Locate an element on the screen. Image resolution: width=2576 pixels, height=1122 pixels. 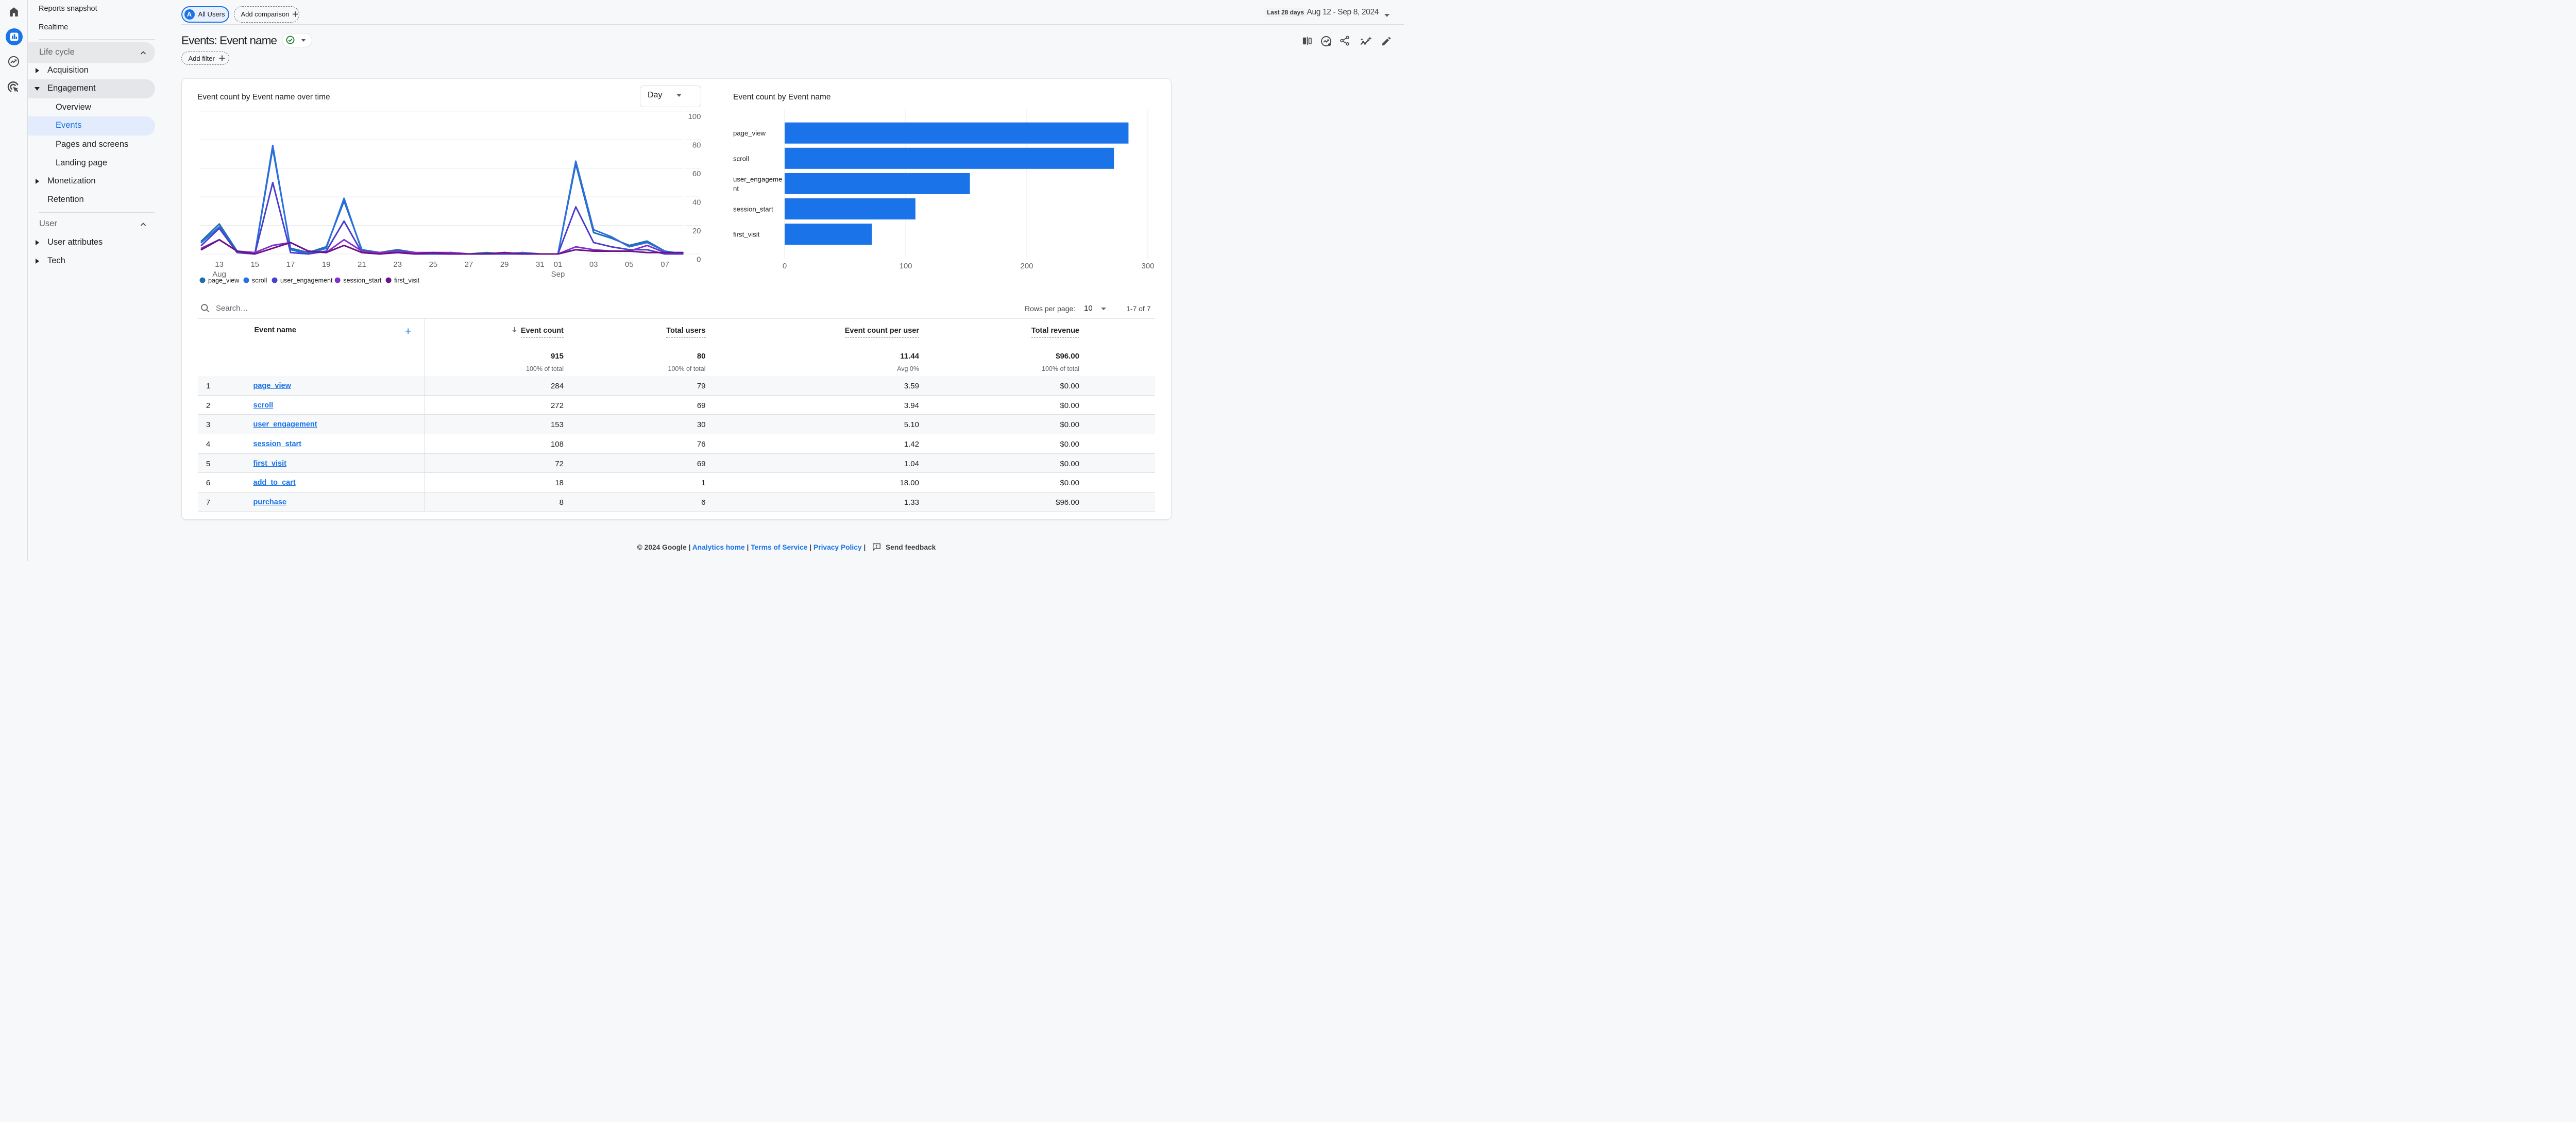
svg-text: first_visit is located at coordinates (747, 235).